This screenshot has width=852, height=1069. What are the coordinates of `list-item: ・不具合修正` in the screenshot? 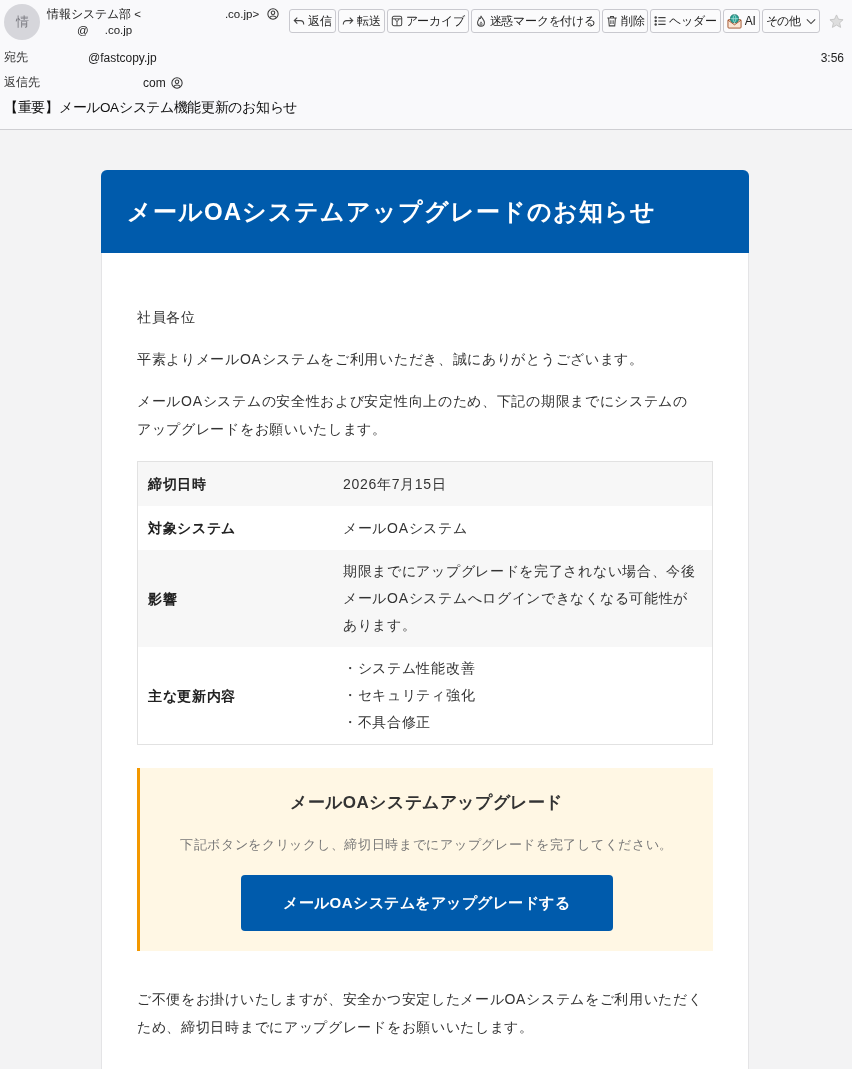 It's located at (388, 722).